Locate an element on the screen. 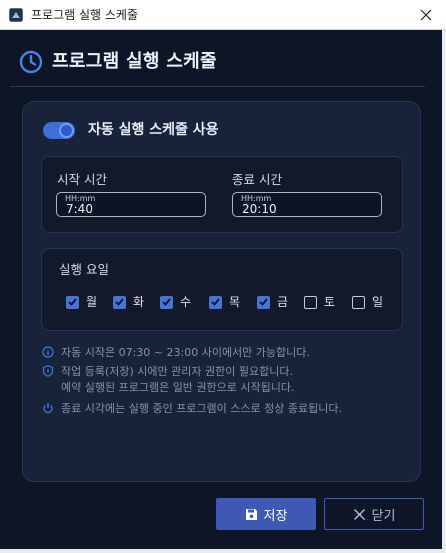 This screenshot has width=446, height=553. day-checkbox-mon: 월 is located at coordinates (81, 302).